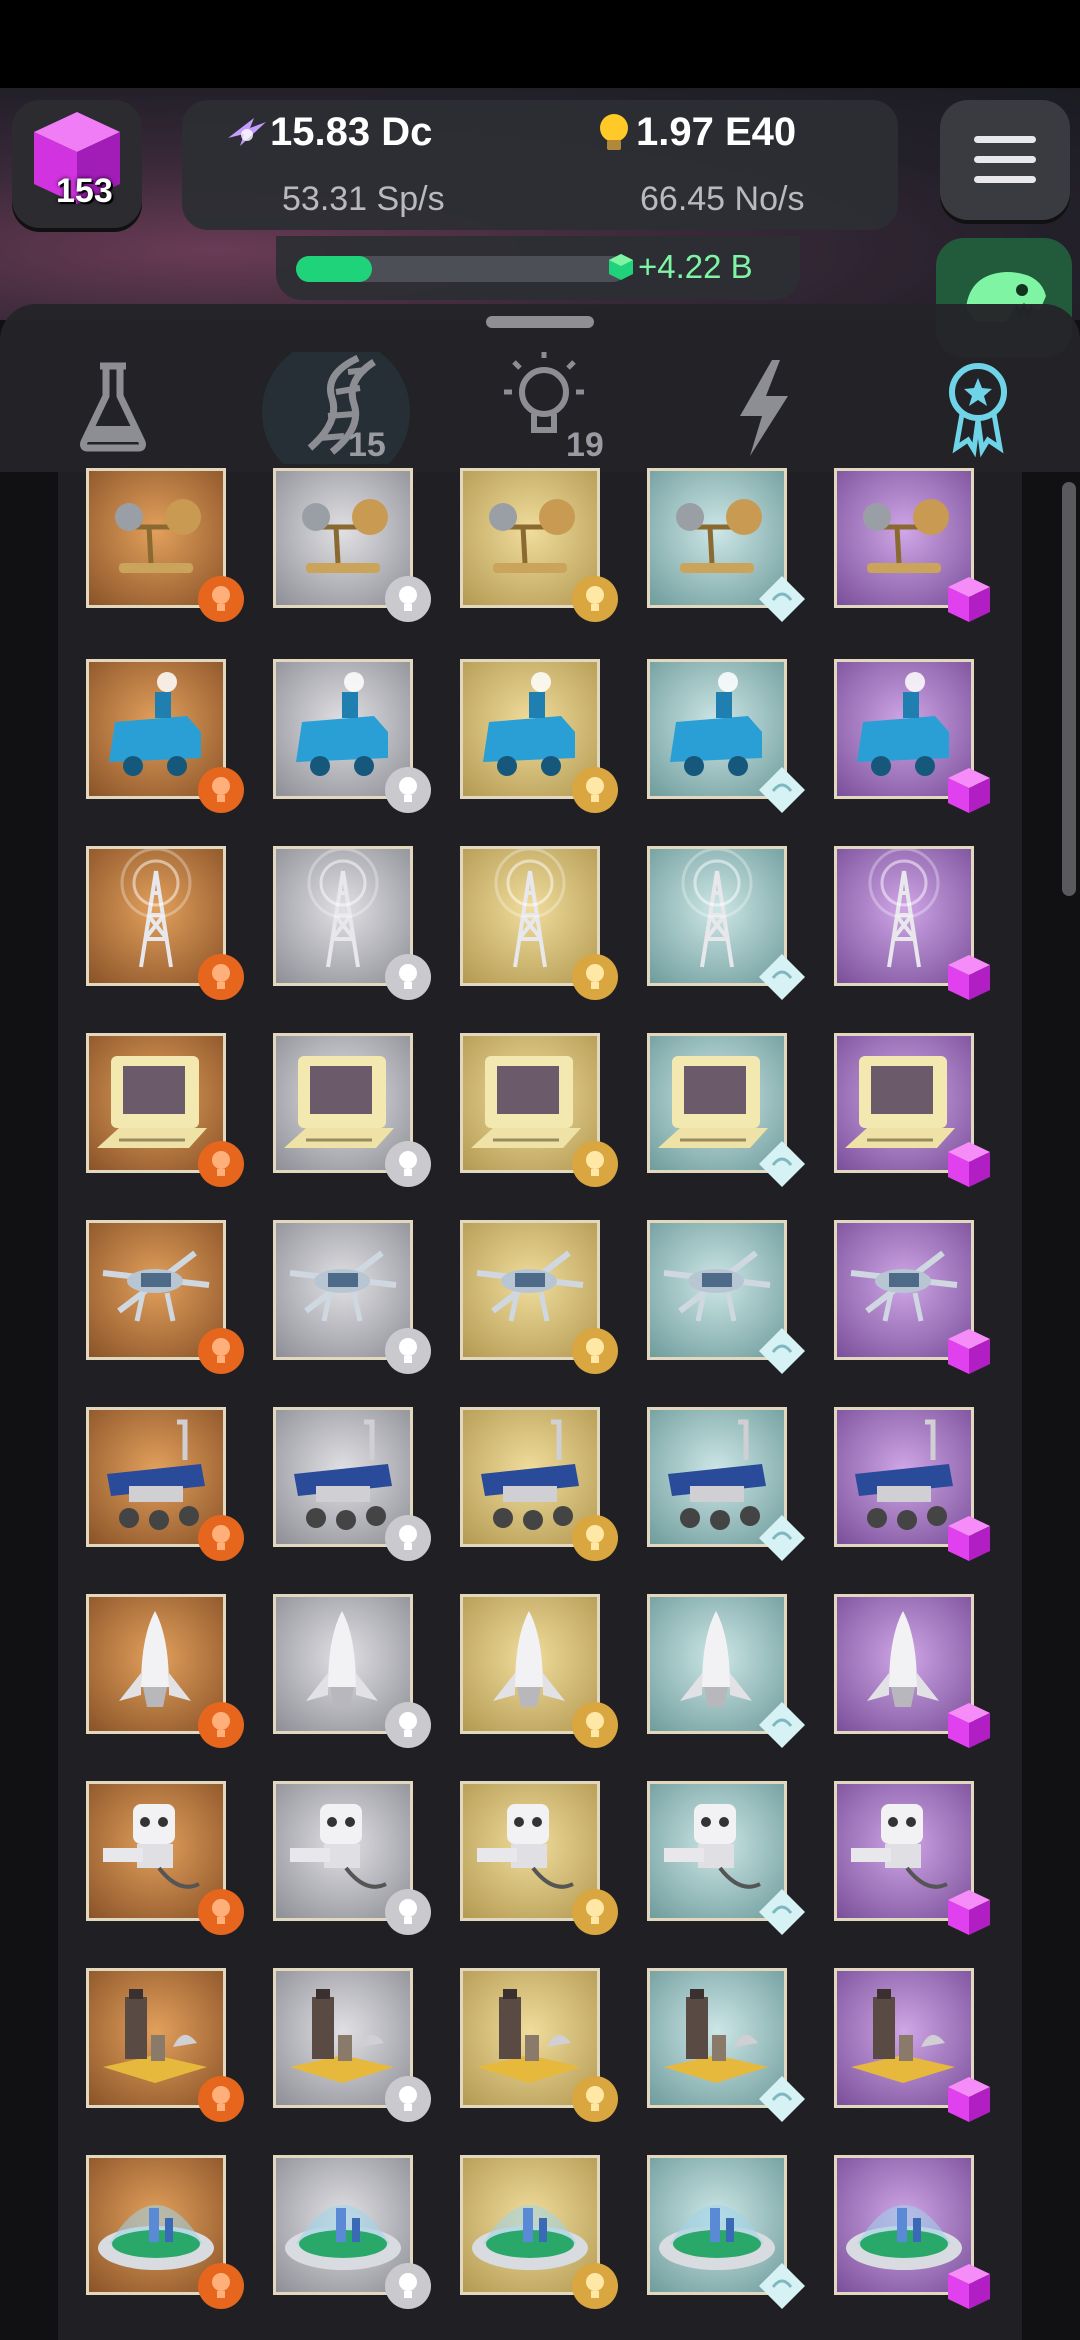  What do you see at coordinates (585, 445) in the screenshot?
I see `ideas-badge-count: 19` at bounding box center [585, 445].